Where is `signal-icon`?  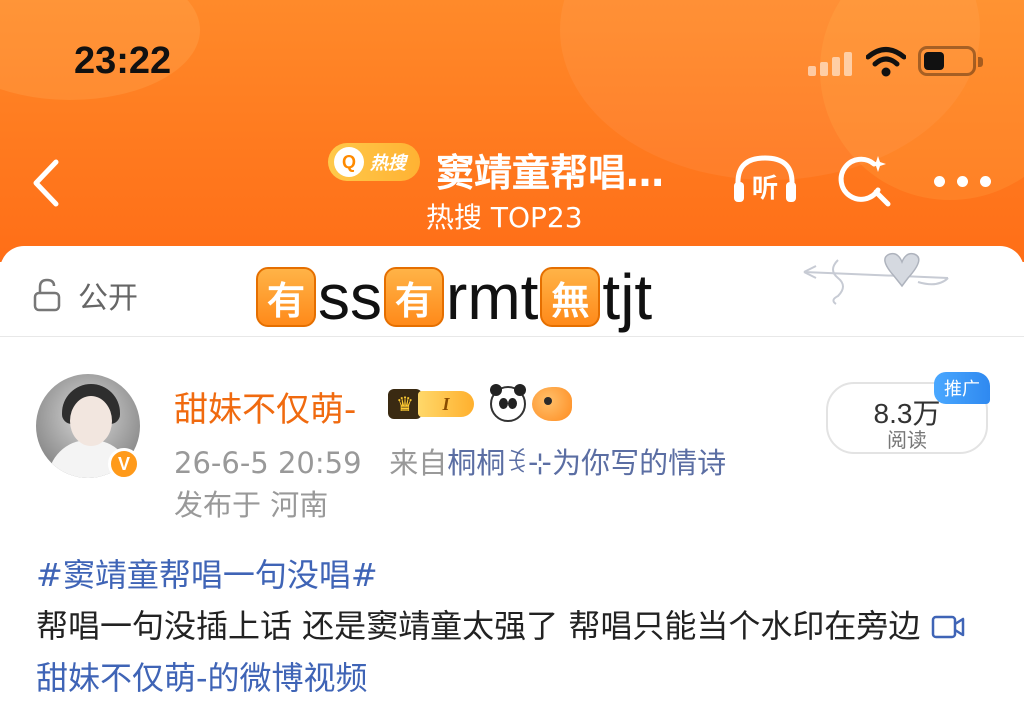 signal-icon is located at coordinates (831, 64).